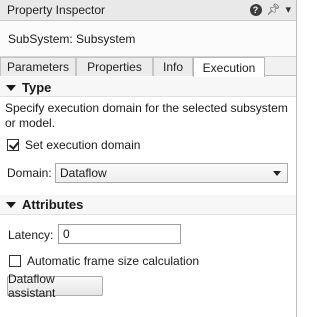 This screenshot has width=320, height=317. I want to click on tab-parameters: Parameters, so click(38, 66).